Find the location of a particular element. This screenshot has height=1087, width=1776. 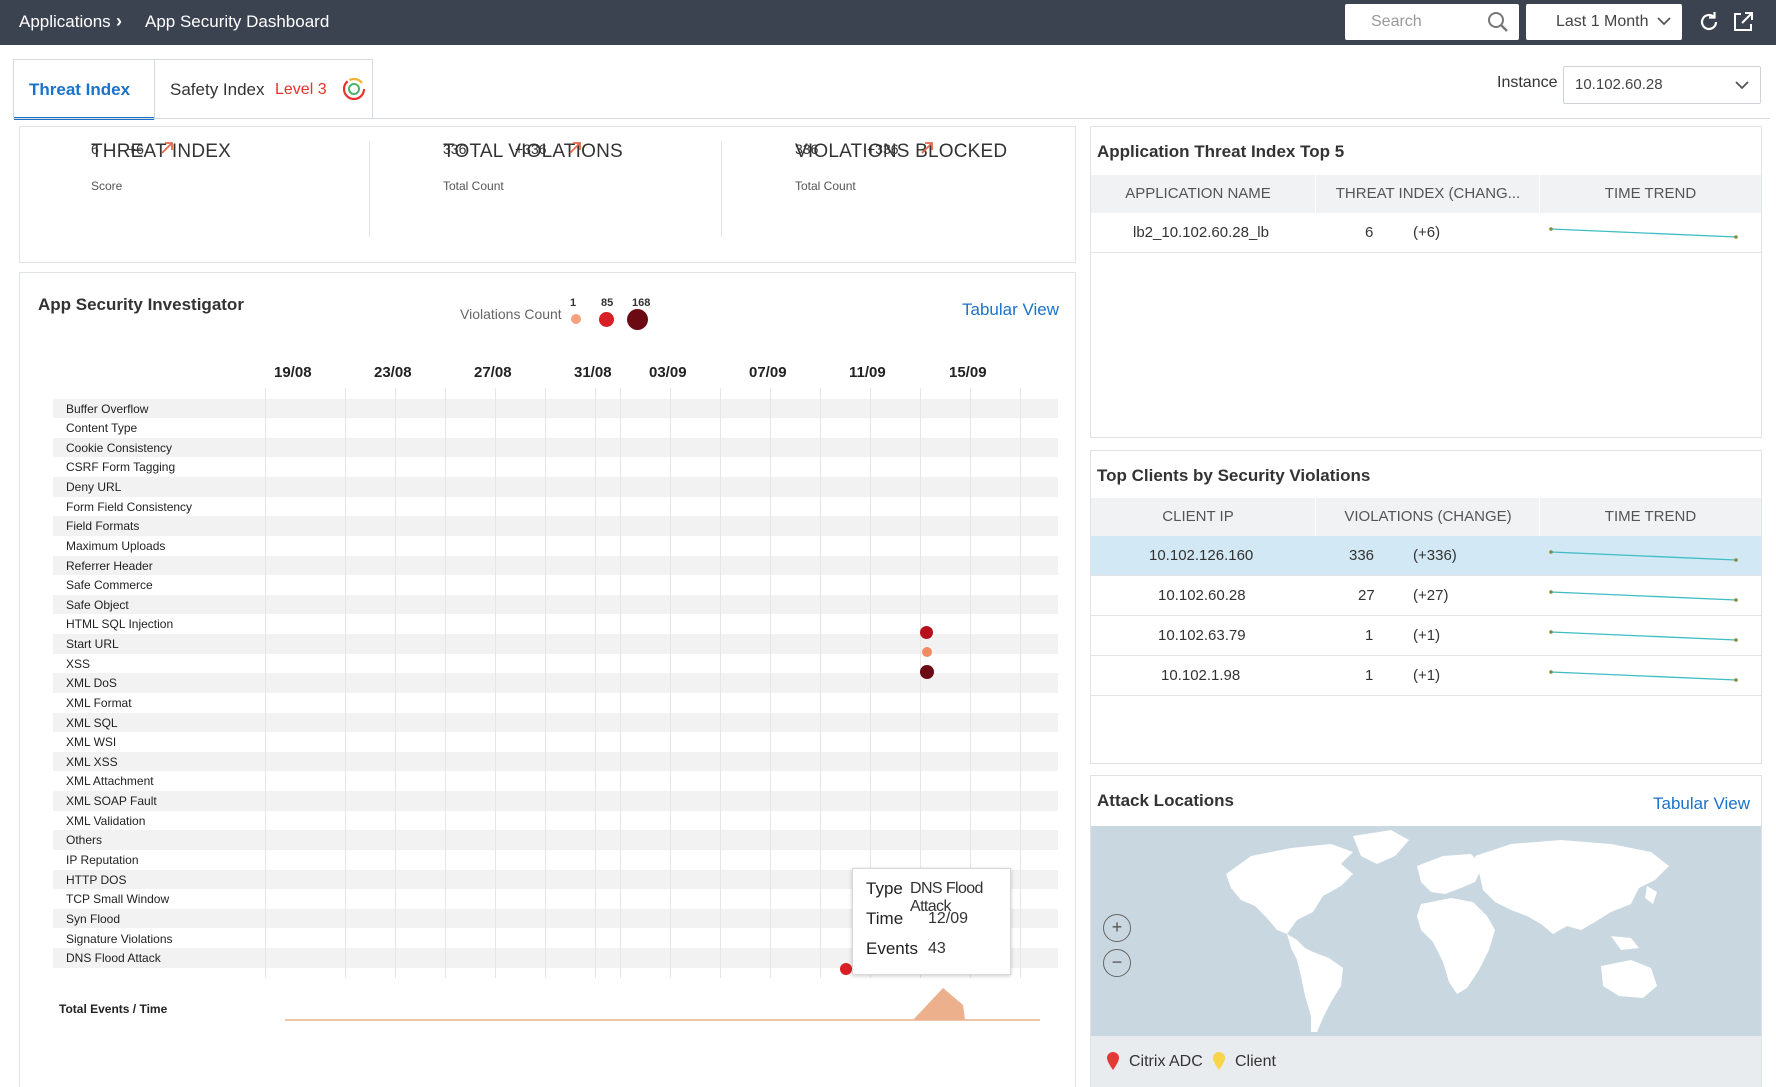

event-dot-xss is located at coordinates (927, 672).